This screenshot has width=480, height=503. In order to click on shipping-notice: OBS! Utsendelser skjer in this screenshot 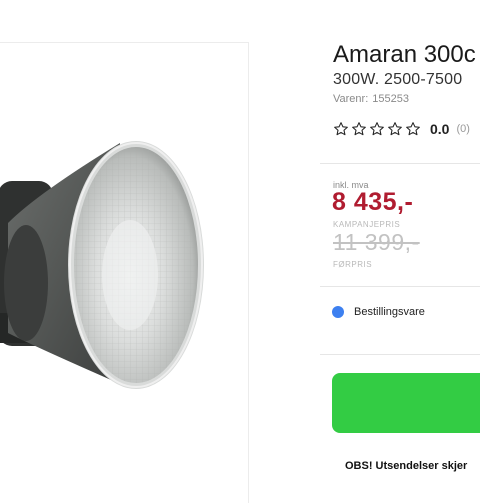, I will do `click(406, 466)`.